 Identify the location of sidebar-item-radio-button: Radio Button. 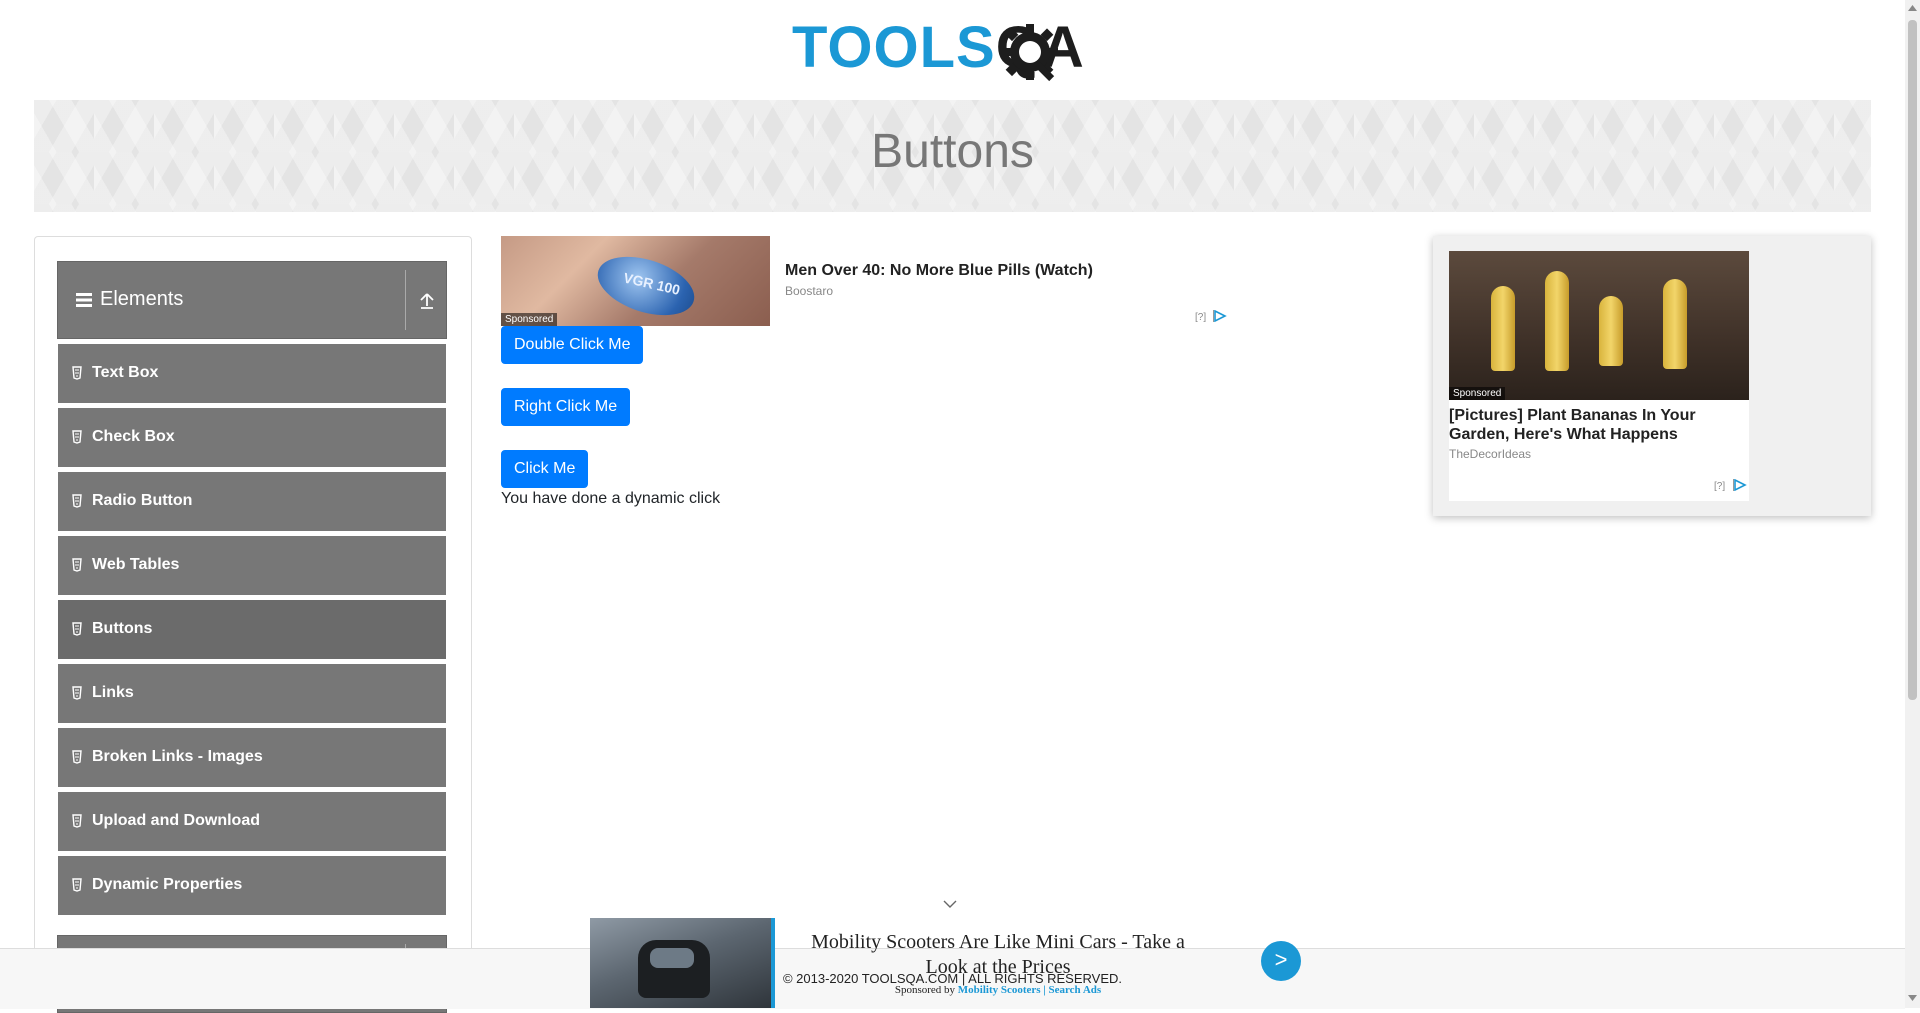
(252, 501).